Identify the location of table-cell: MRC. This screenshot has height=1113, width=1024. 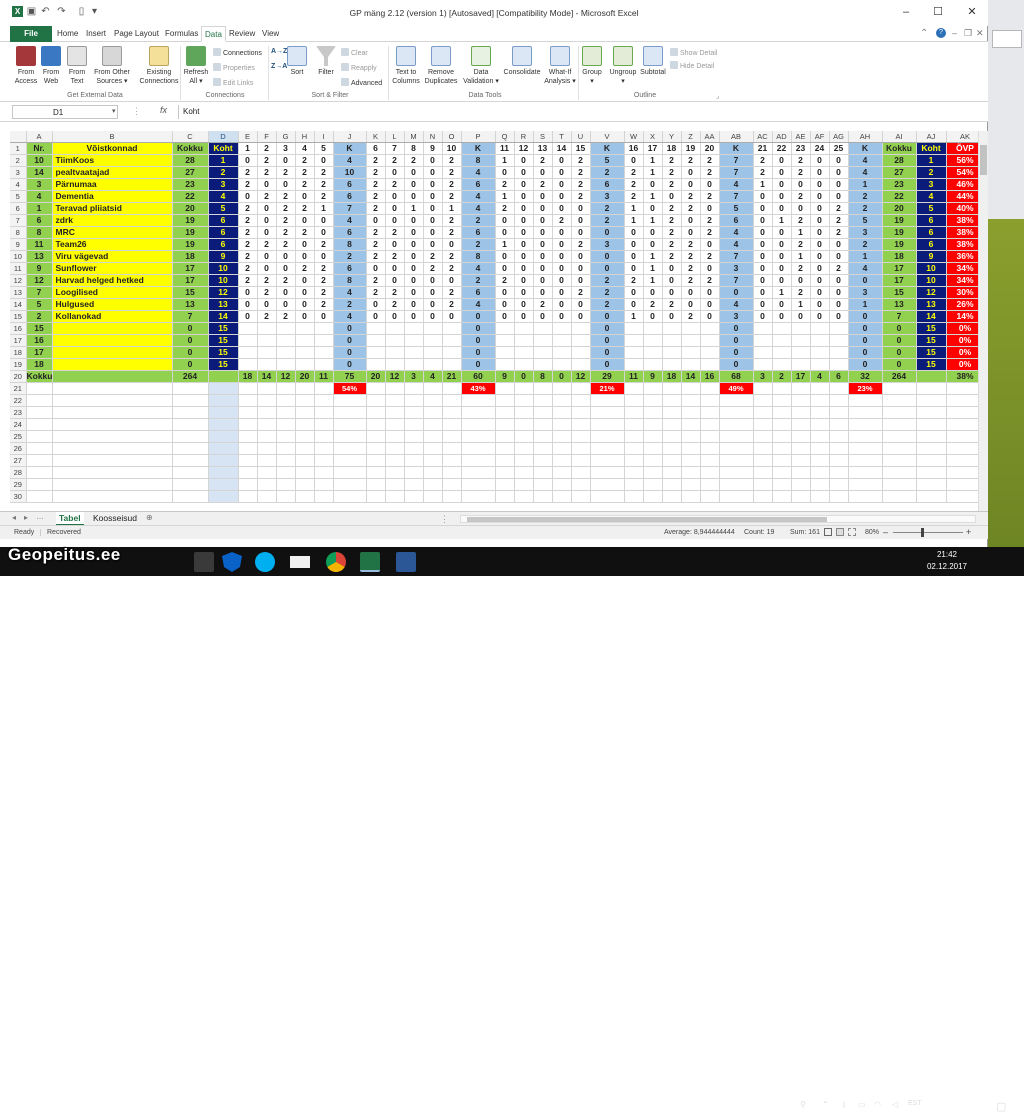
(112, 232).